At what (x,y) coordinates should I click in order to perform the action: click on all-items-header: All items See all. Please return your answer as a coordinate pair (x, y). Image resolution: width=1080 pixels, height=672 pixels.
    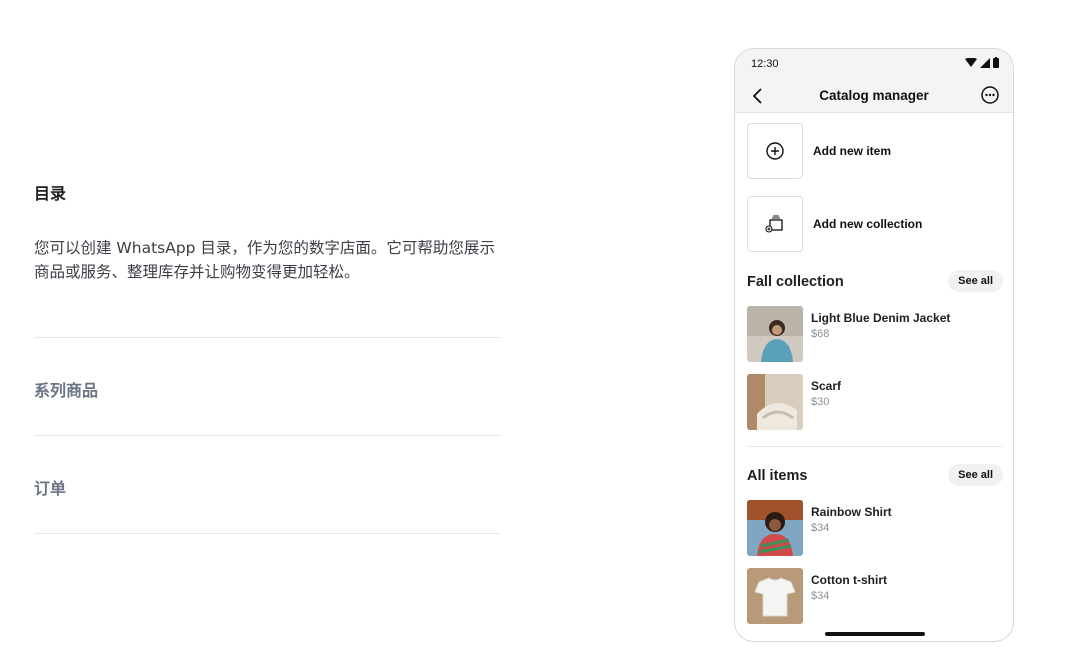
    Looking at the image, I should click on (875, 476).